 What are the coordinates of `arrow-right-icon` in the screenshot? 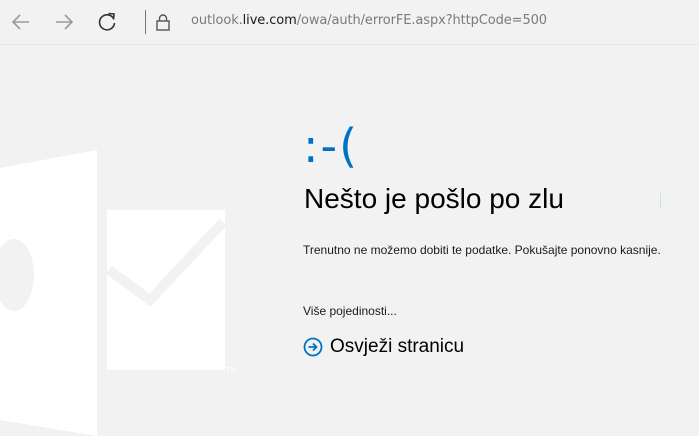 It's located at (65, 22).